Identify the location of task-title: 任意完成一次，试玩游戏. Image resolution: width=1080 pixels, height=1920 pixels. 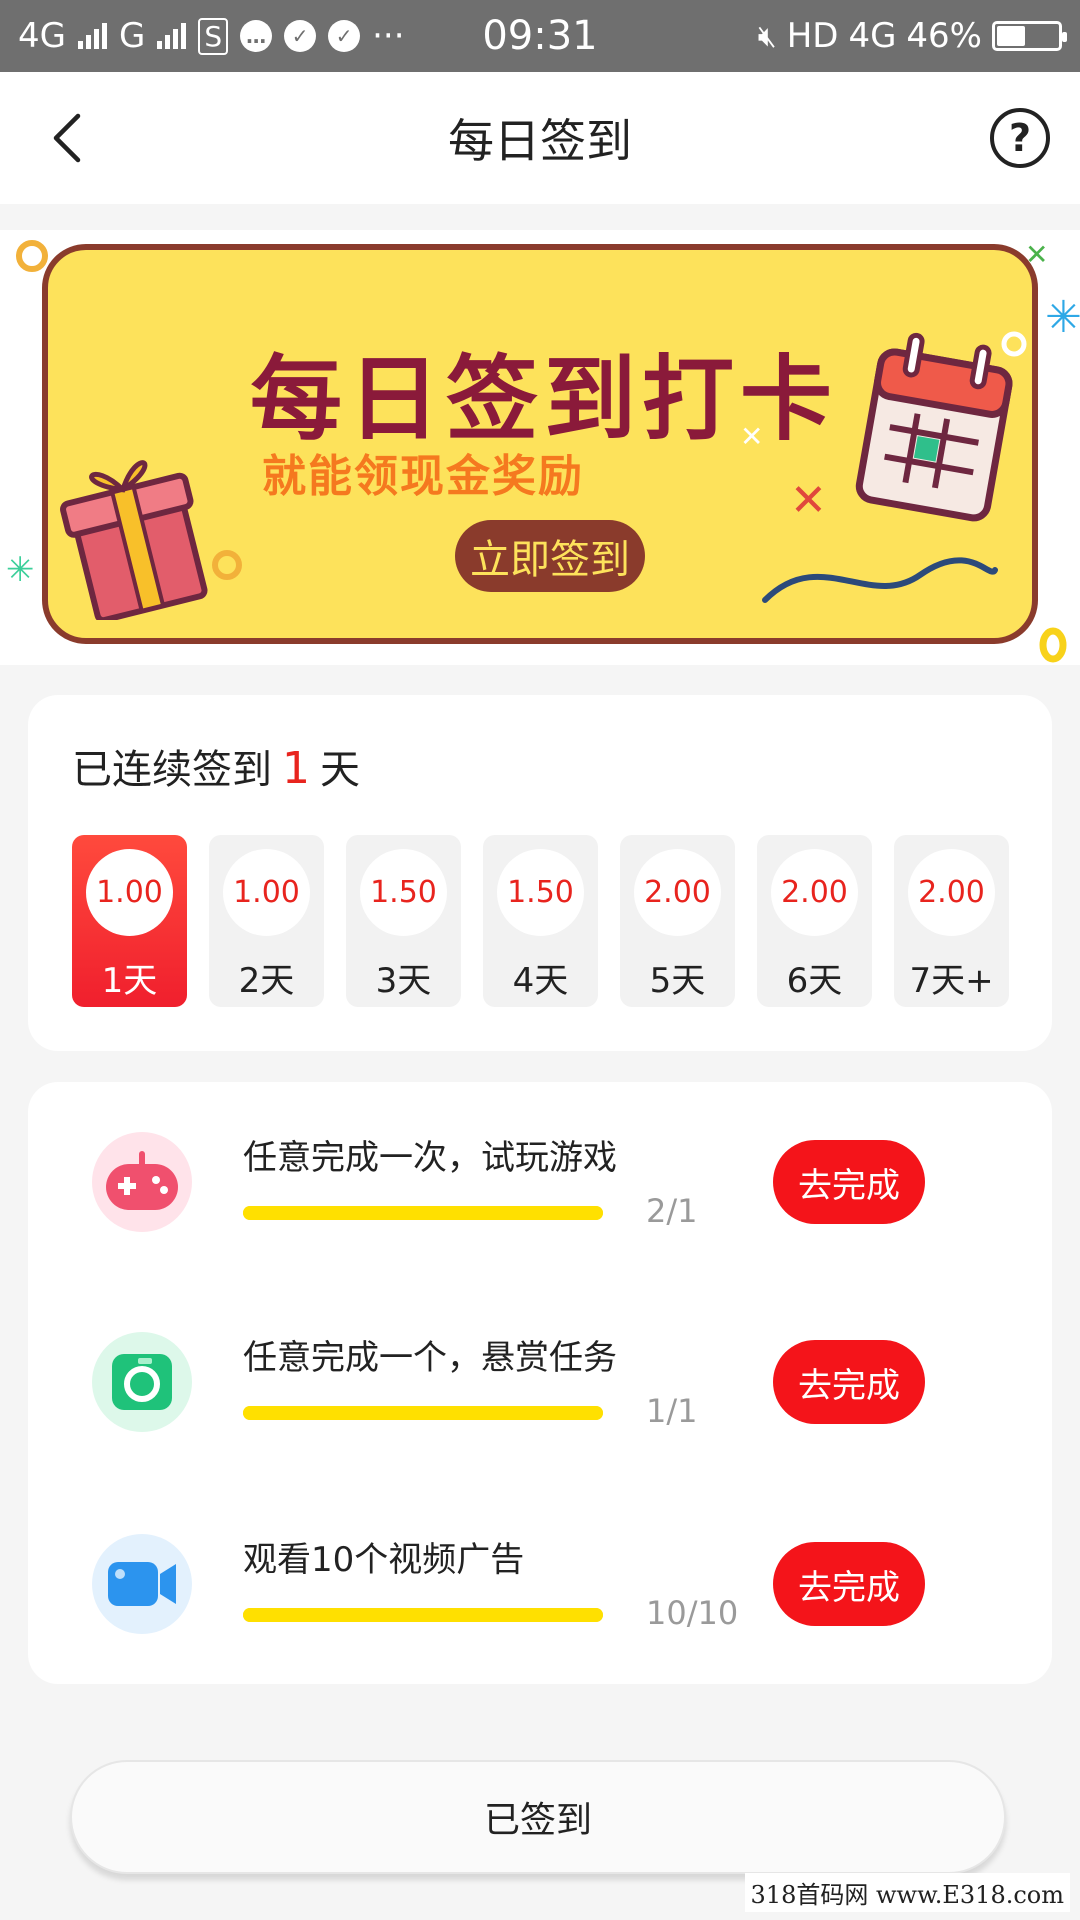
(430, 1158).